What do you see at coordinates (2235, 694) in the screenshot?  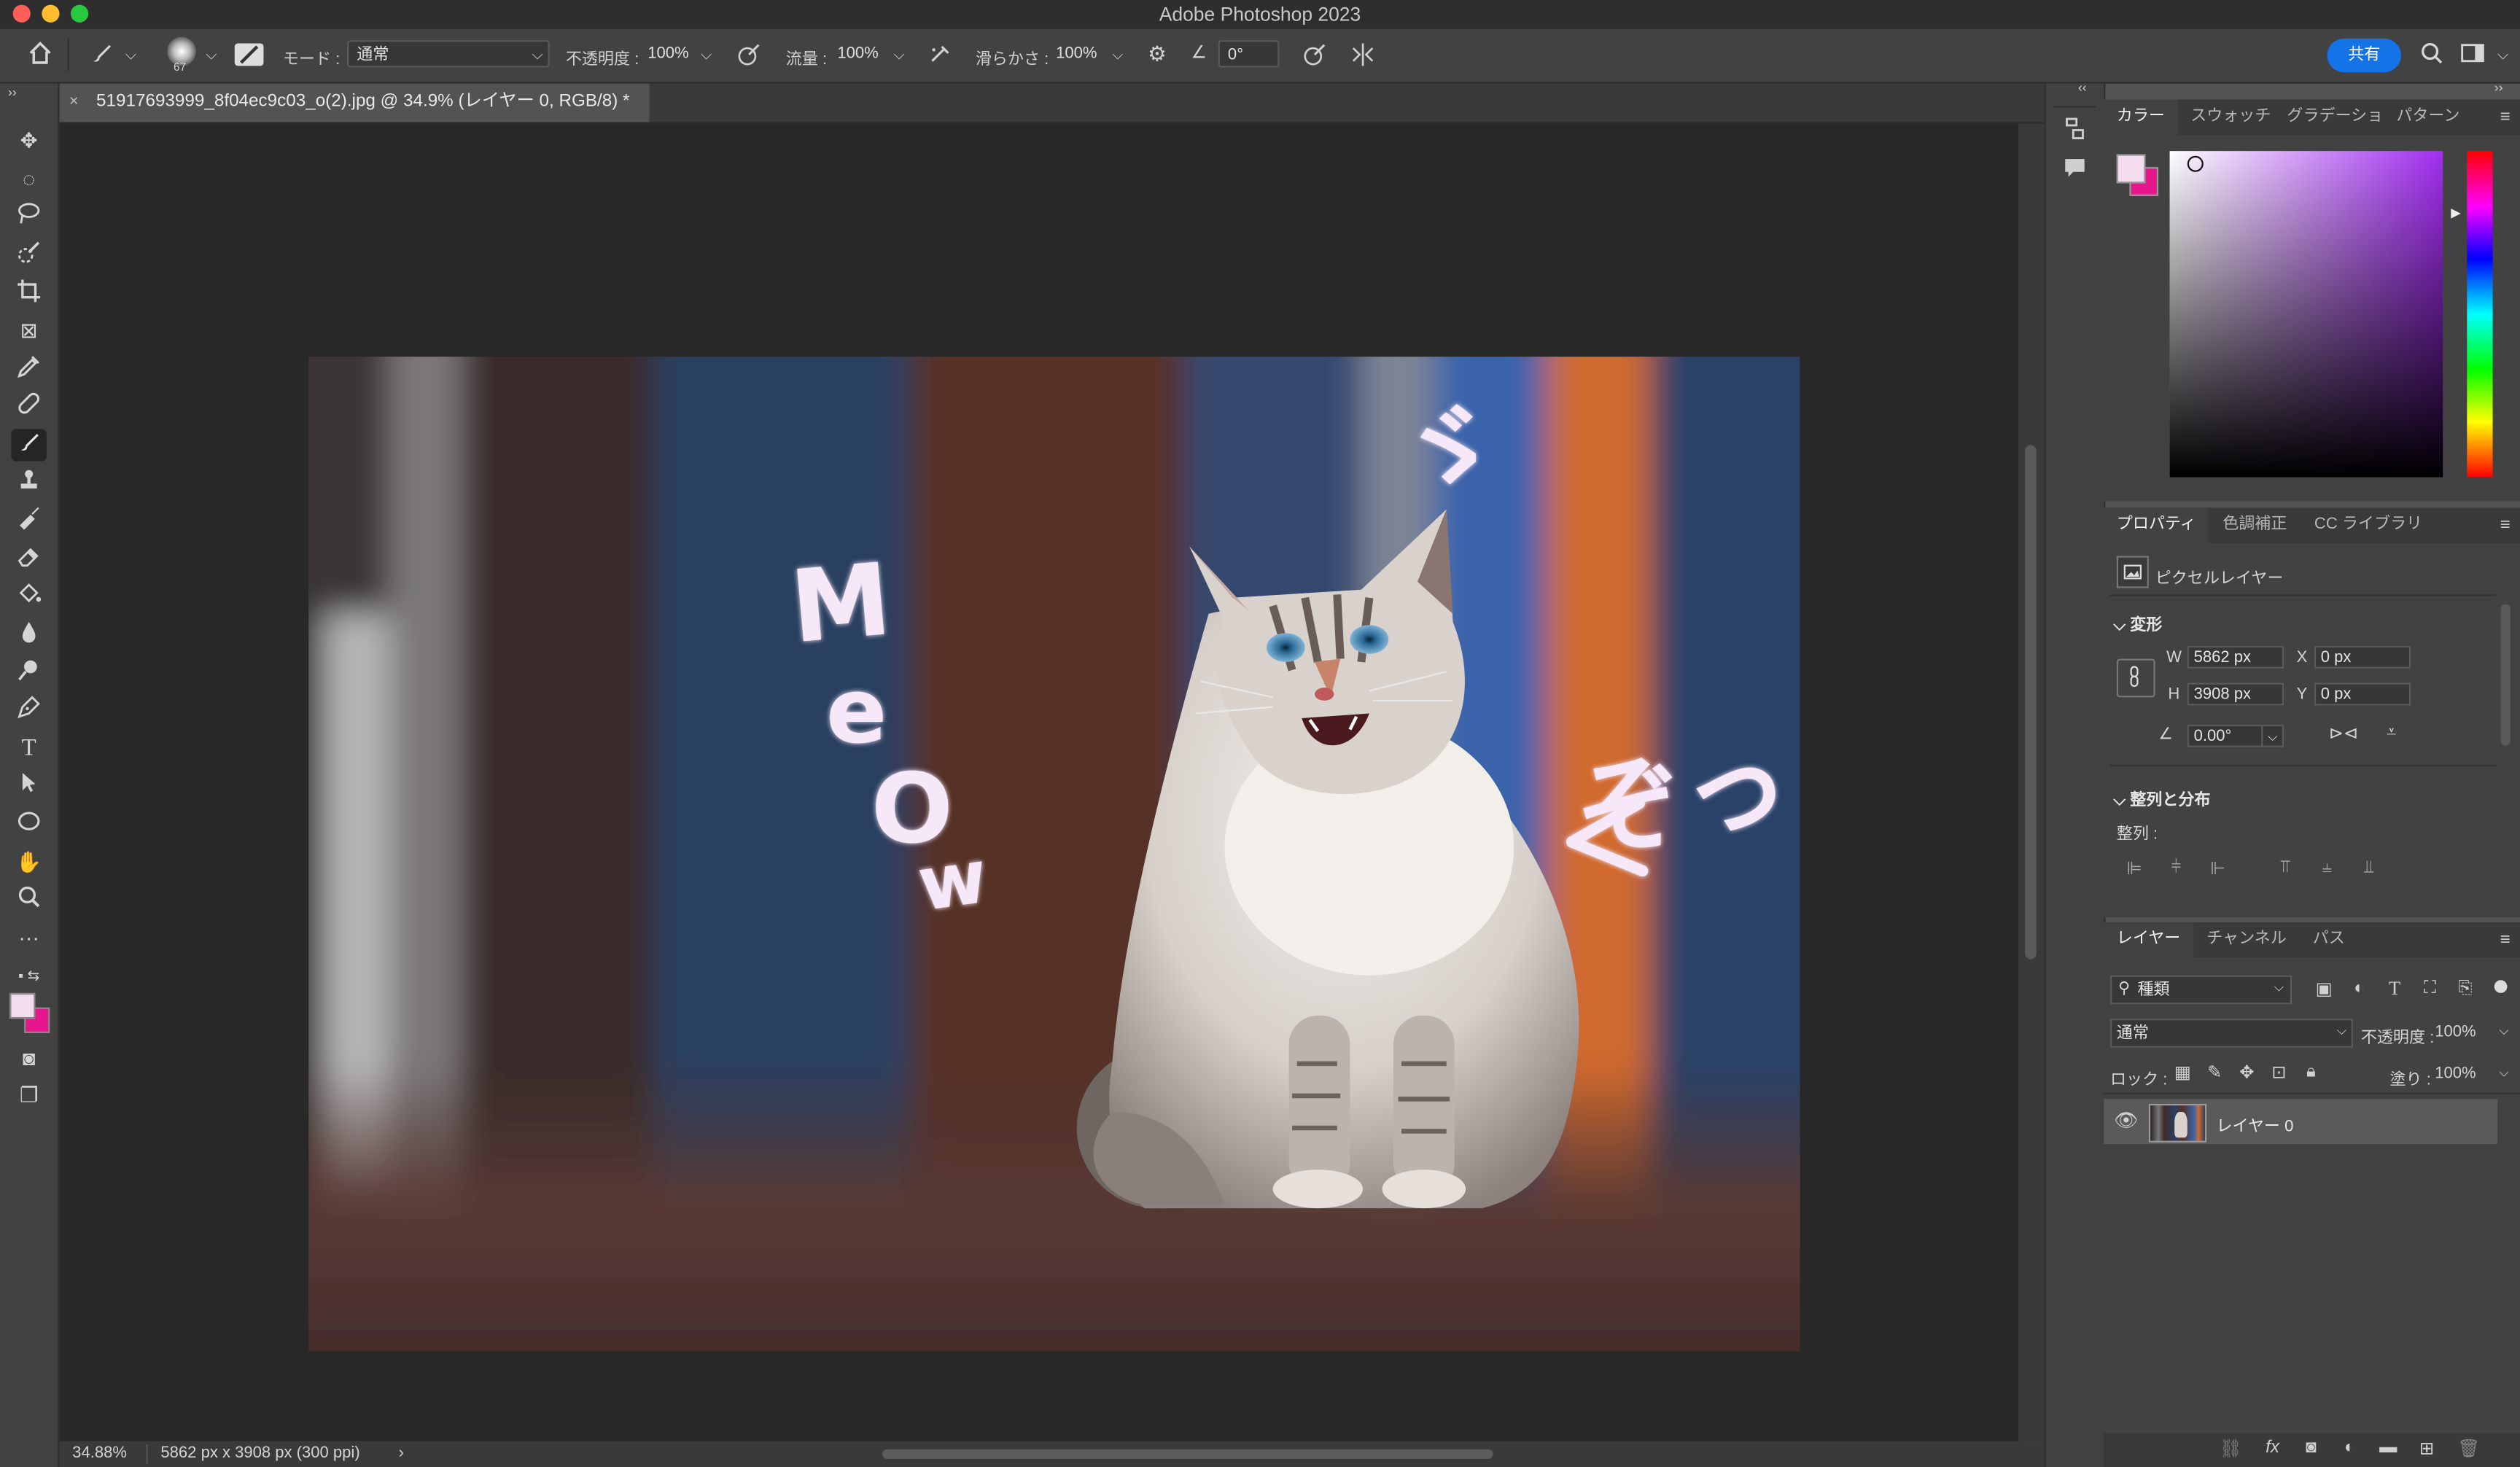 I see `height-input: 3908 px` at bounding box center [2235, 694].